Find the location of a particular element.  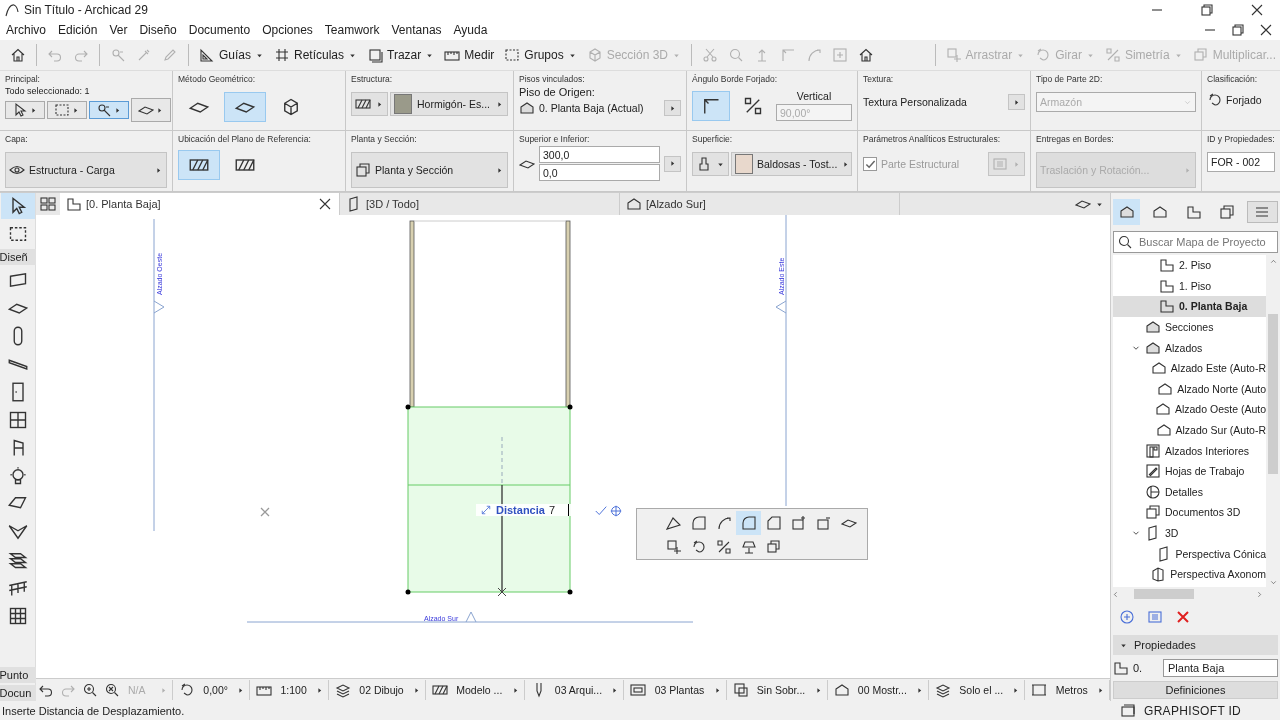

elevation-menu-button is located at coordinates (672, 163).